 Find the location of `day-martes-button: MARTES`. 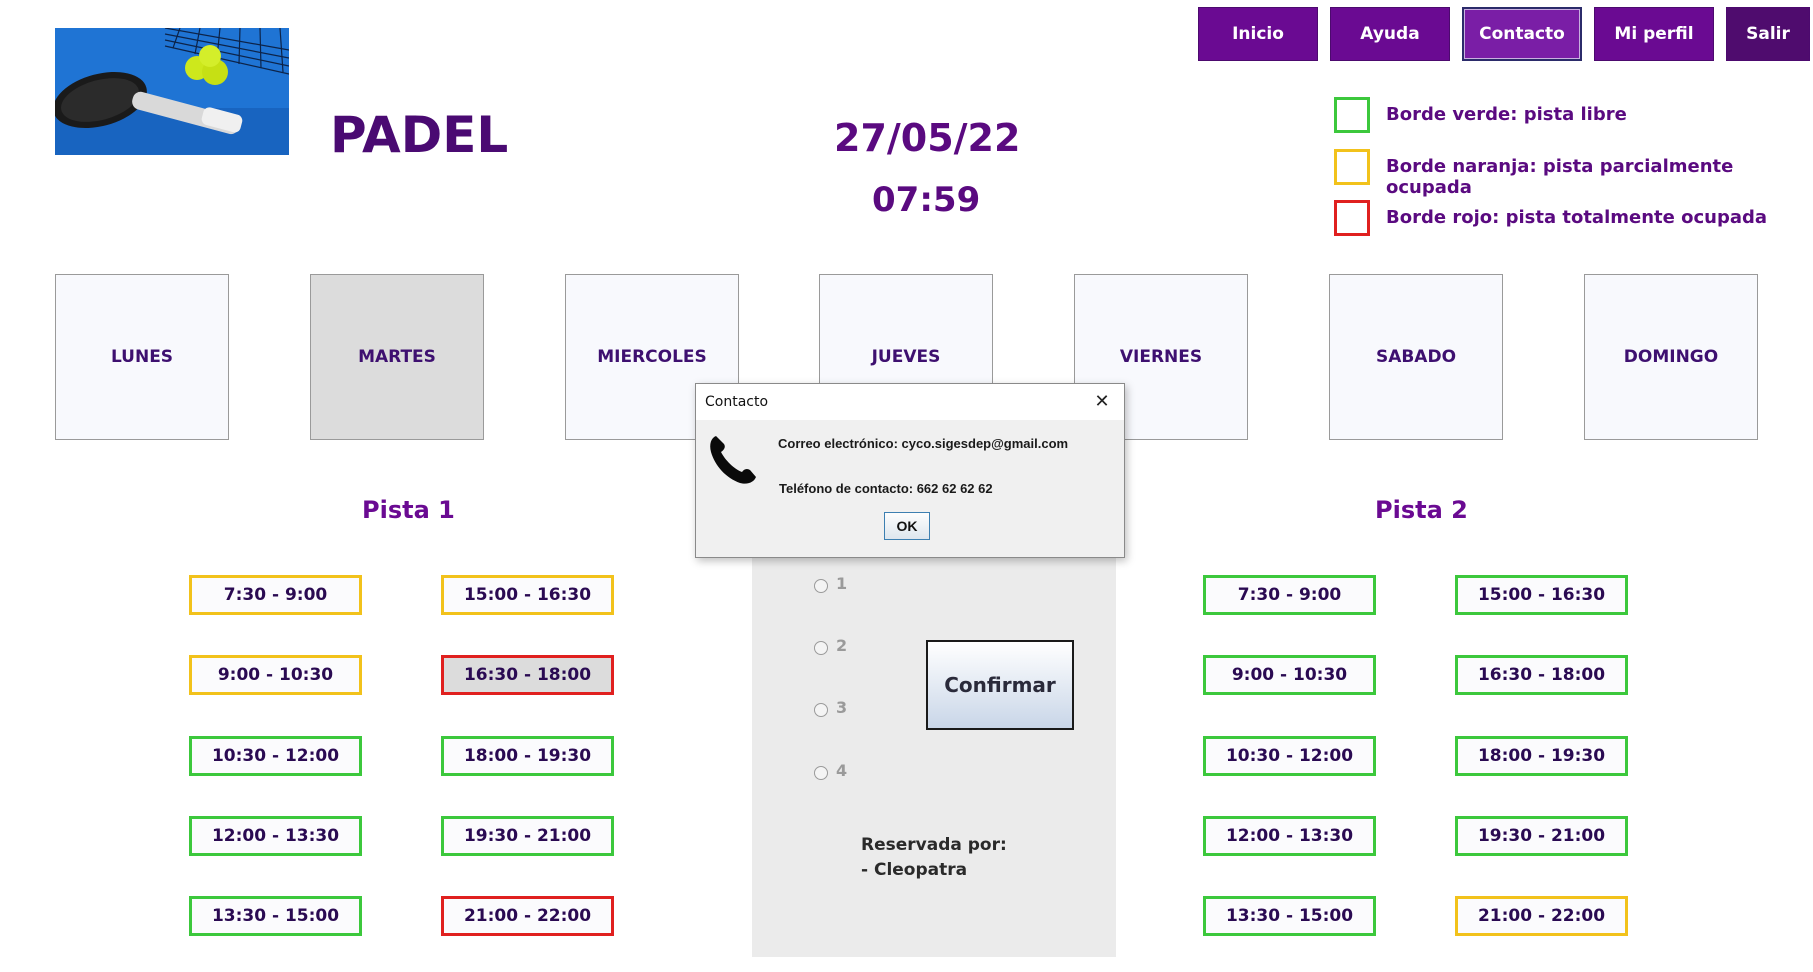

day-martes-button: MARTES is located at coordinates (397, 357).